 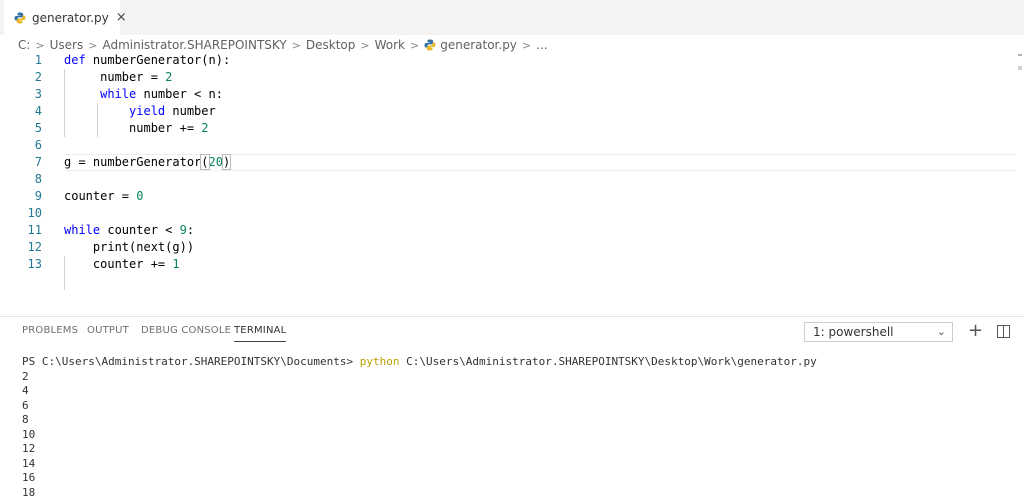 I want to click on code-text: while number < n:, so click(x=161, y=94).